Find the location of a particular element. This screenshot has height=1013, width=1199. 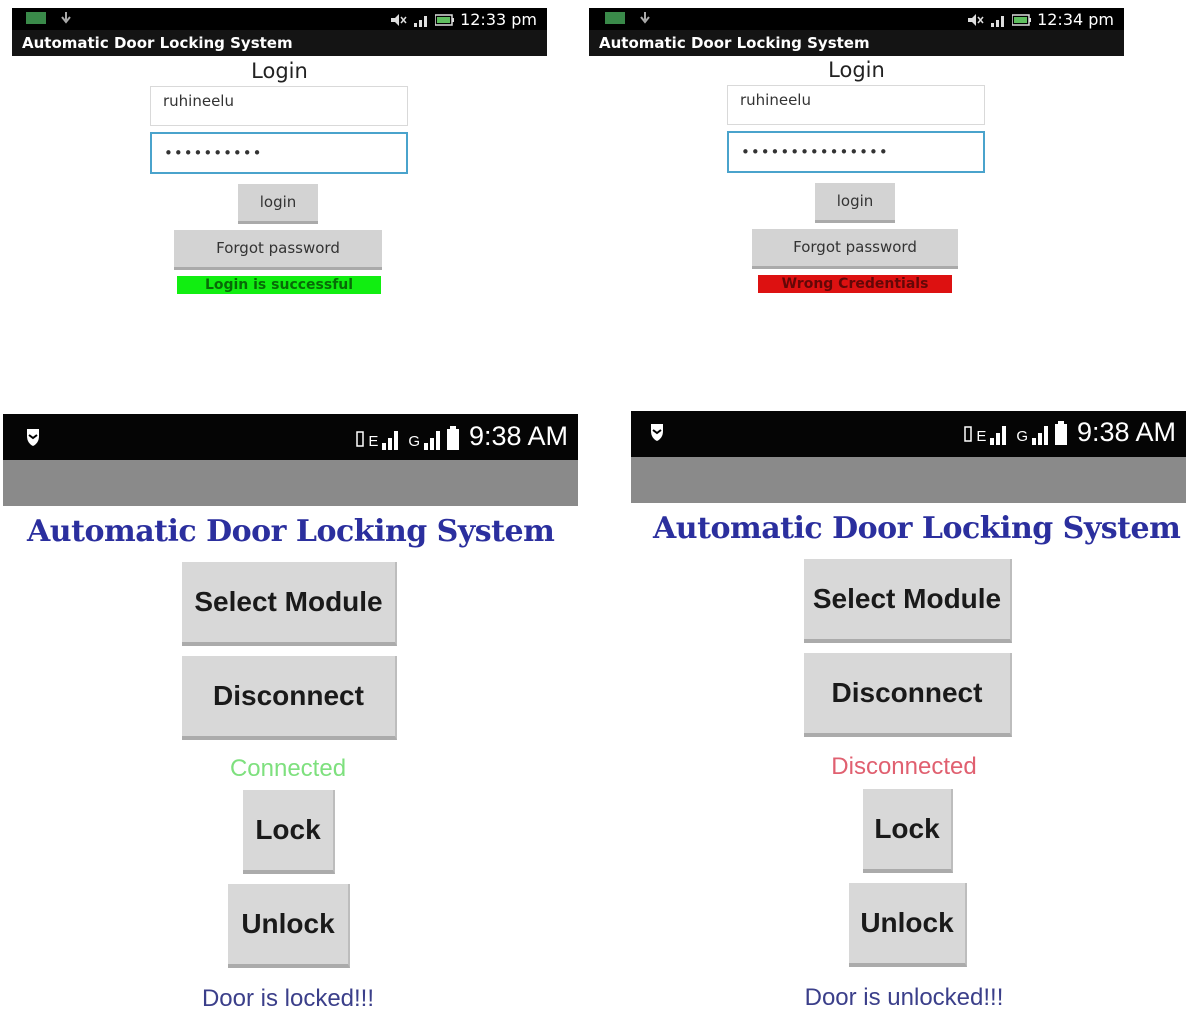

status-time: 12:33 pm is located at coordinates (498, 19).